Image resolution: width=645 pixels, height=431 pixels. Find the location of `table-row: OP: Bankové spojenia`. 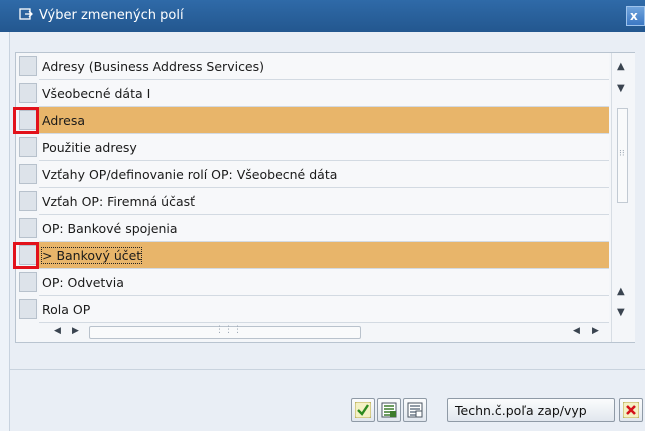

table-row: OP: Bankové spojenia is located at coordinates (312, 228).